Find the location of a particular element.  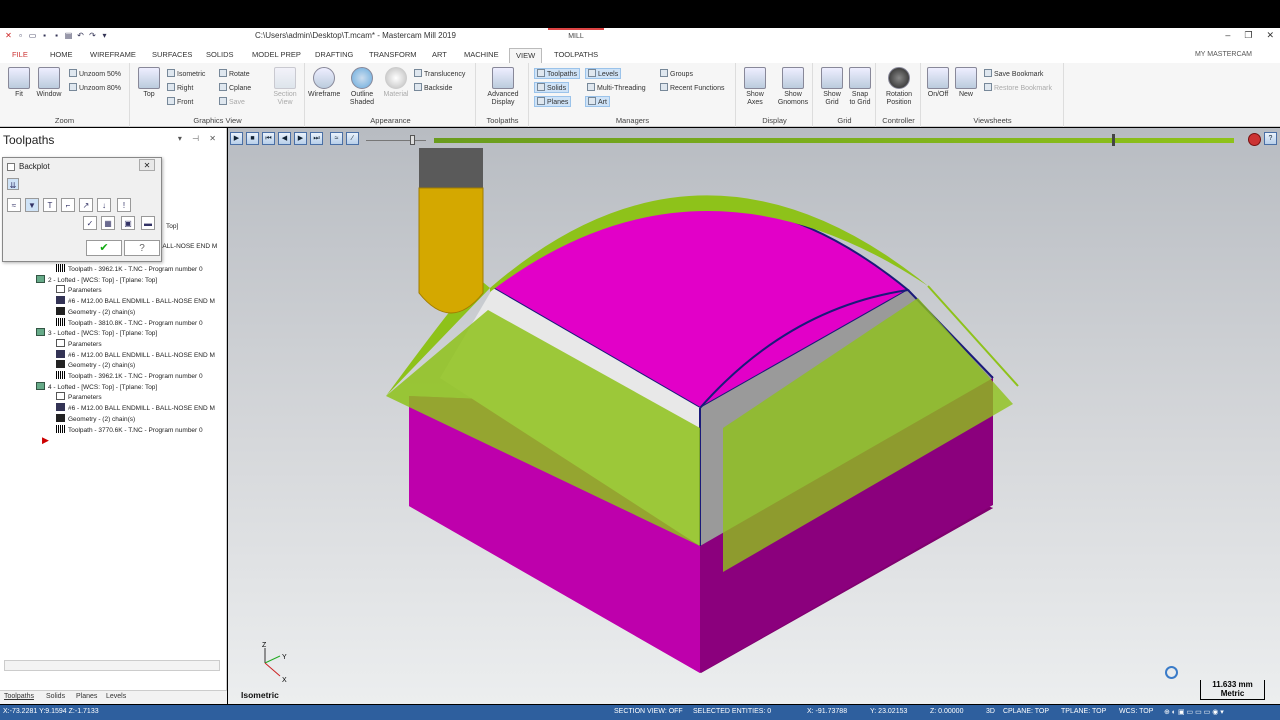

wireframe-button: Wireframe is located at coordinates (324, 83).